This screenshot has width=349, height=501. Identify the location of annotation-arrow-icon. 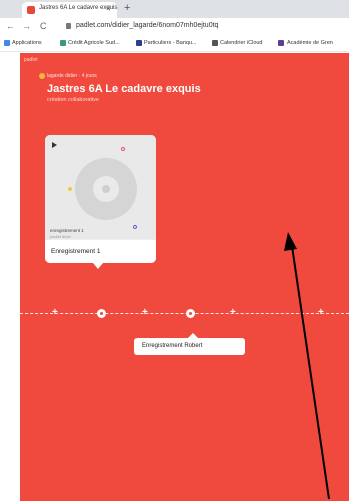
(307, 366).